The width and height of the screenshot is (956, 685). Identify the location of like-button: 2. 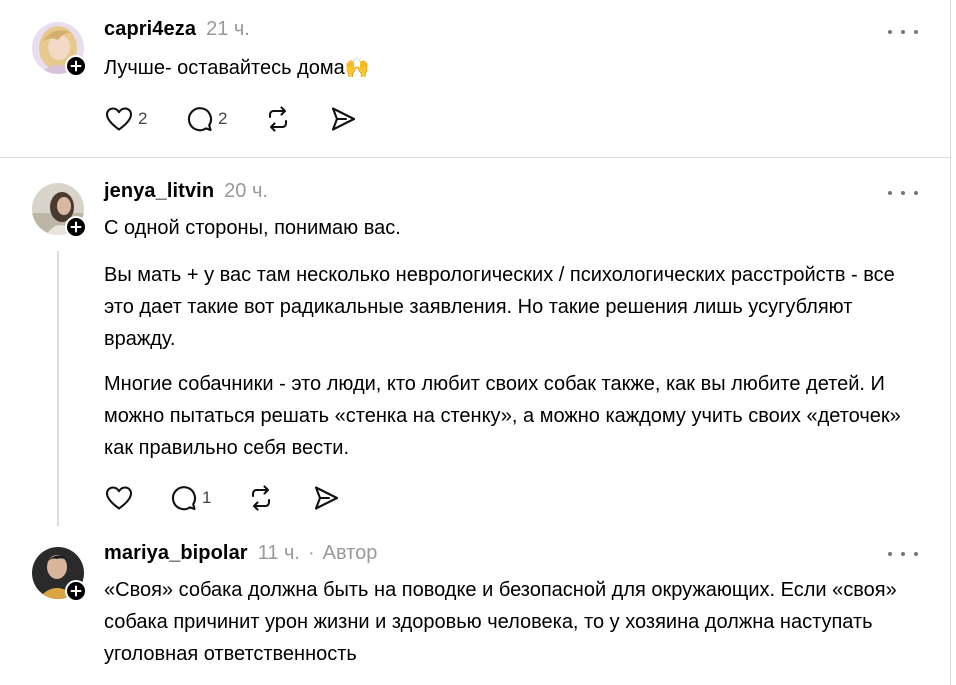
(125, 119).